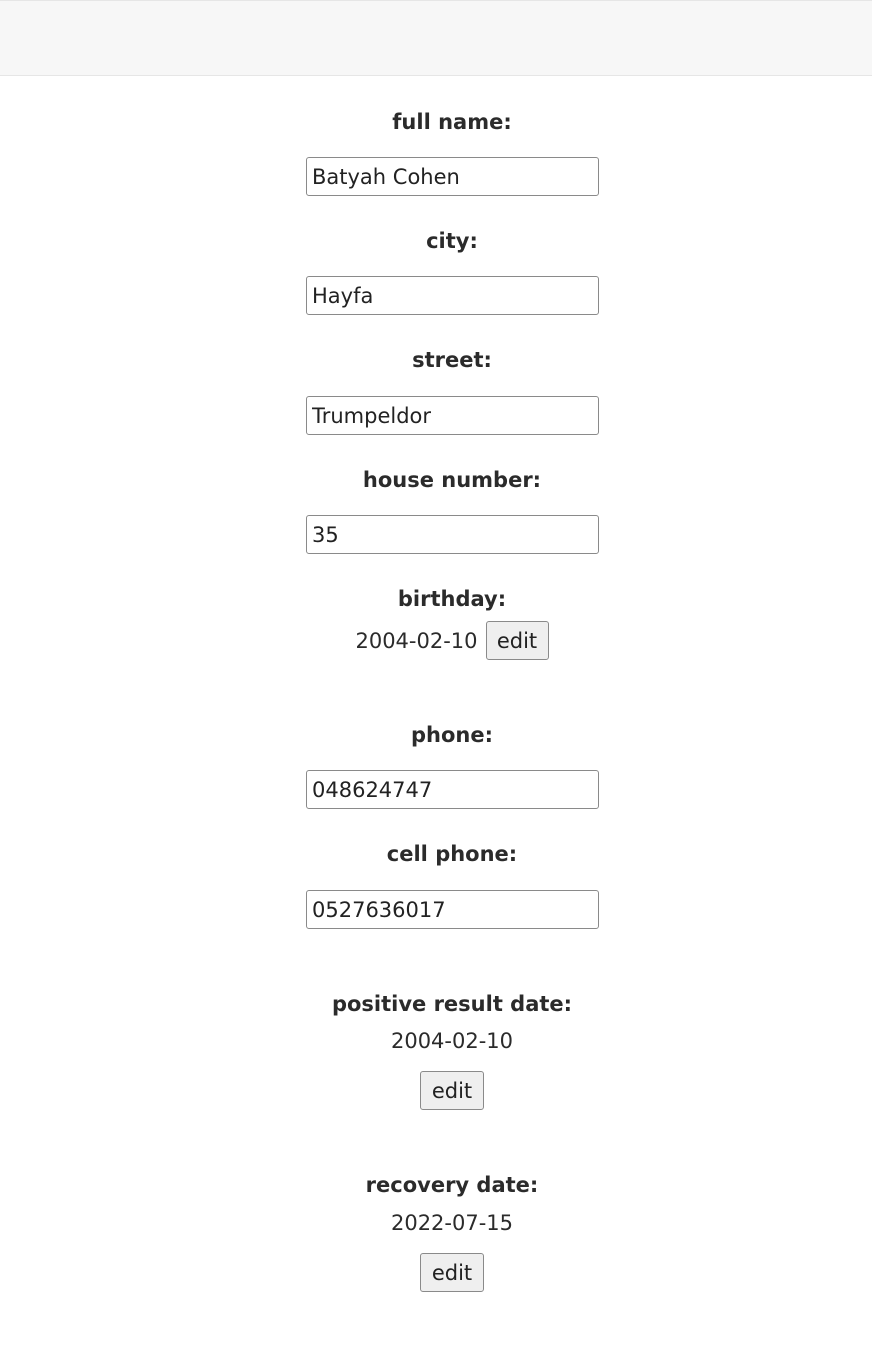 Image resolution: width=872 pixels, height=1356 pixels. What do you see at coordinates (416, 640) in the screenshot?
I see `birthday-value: 2004-02-10` at bounding box center [416, 640].